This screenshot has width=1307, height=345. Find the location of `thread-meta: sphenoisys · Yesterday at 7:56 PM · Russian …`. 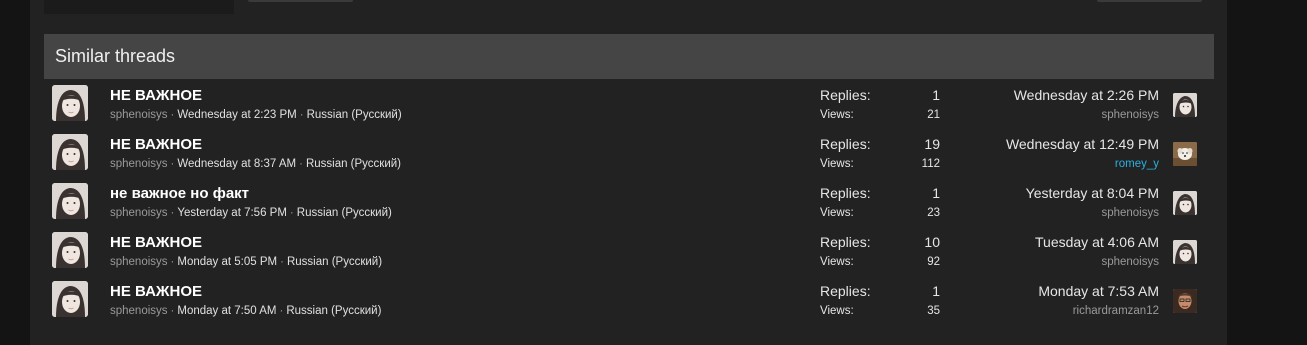

thread-meta: sphenoisys · Yesterday at 7:56 PM · Russian … is located at coordinates (251, 213).